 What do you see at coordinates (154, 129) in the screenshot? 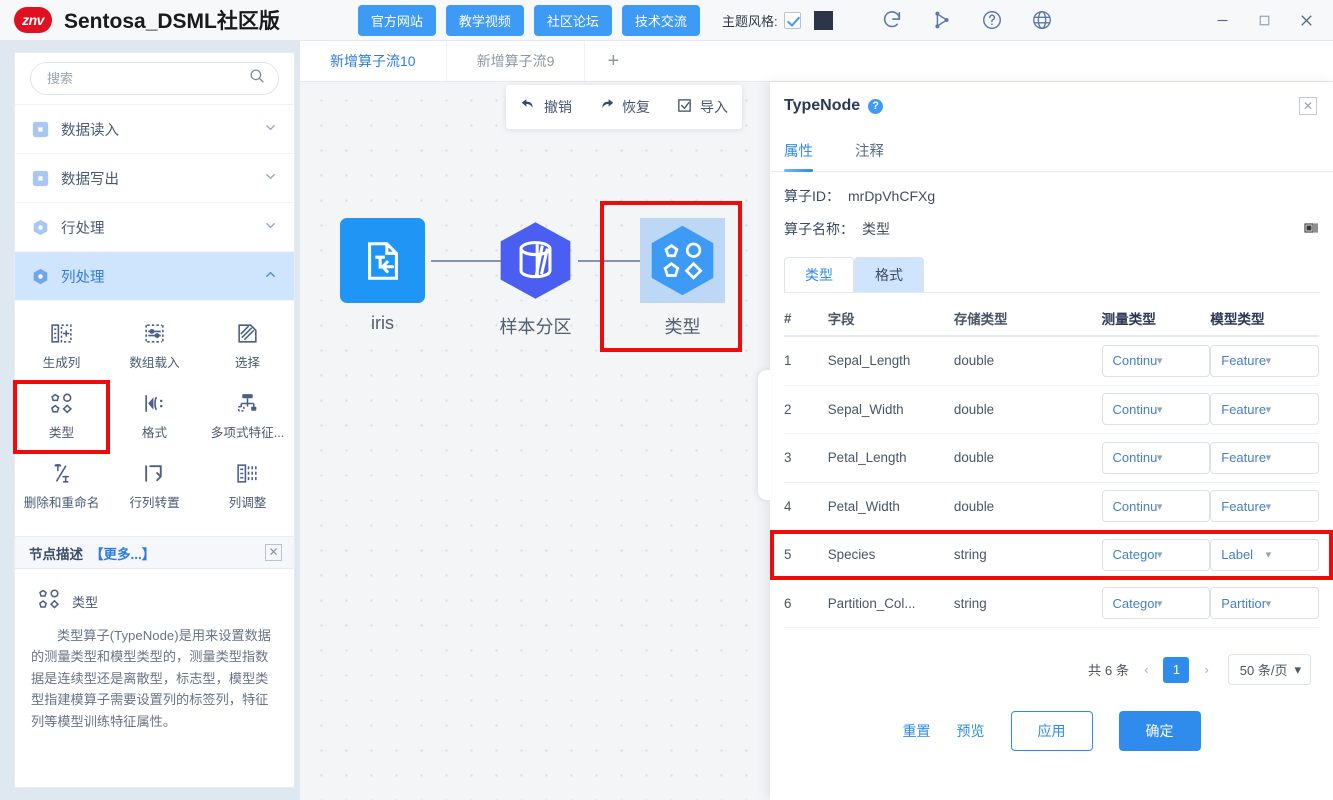
I see `sidebar-item-data-input: 数据读入` at bounding box center [154, 129].